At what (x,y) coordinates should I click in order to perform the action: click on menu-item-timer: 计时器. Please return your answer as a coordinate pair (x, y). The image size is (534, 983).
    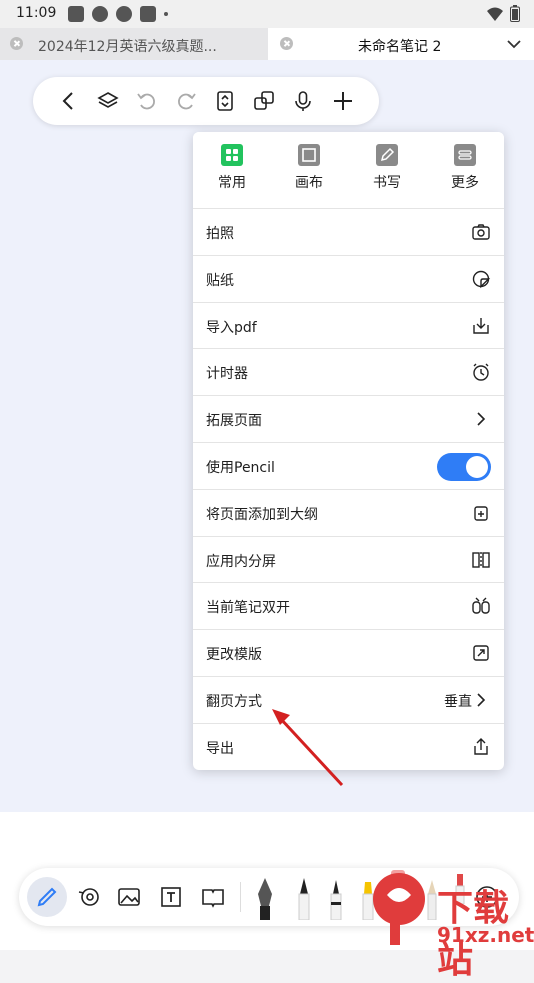
    Looking at the image, I should click on (348, 371).